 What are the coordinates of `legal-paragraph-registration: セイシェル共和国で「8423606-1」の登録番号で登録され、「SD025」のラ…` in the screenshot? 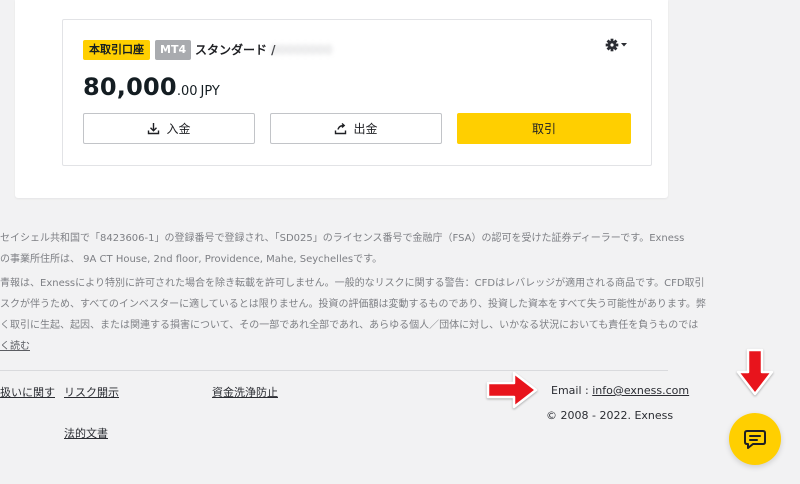 It's located at (342, 249).